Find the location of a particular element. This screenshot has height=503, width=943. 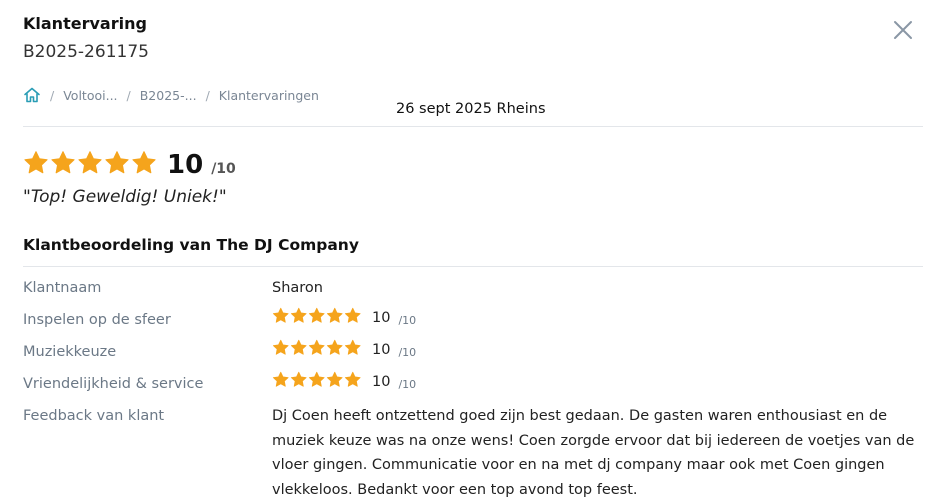

customer-name: Sharon is located at coordinates (297, 288).